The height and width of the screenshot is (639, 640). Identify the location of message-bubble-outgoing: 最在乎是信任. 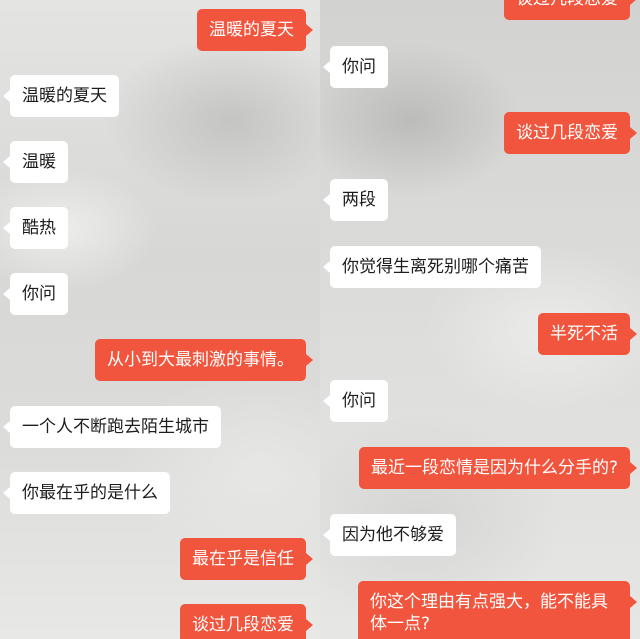
(246, 559).